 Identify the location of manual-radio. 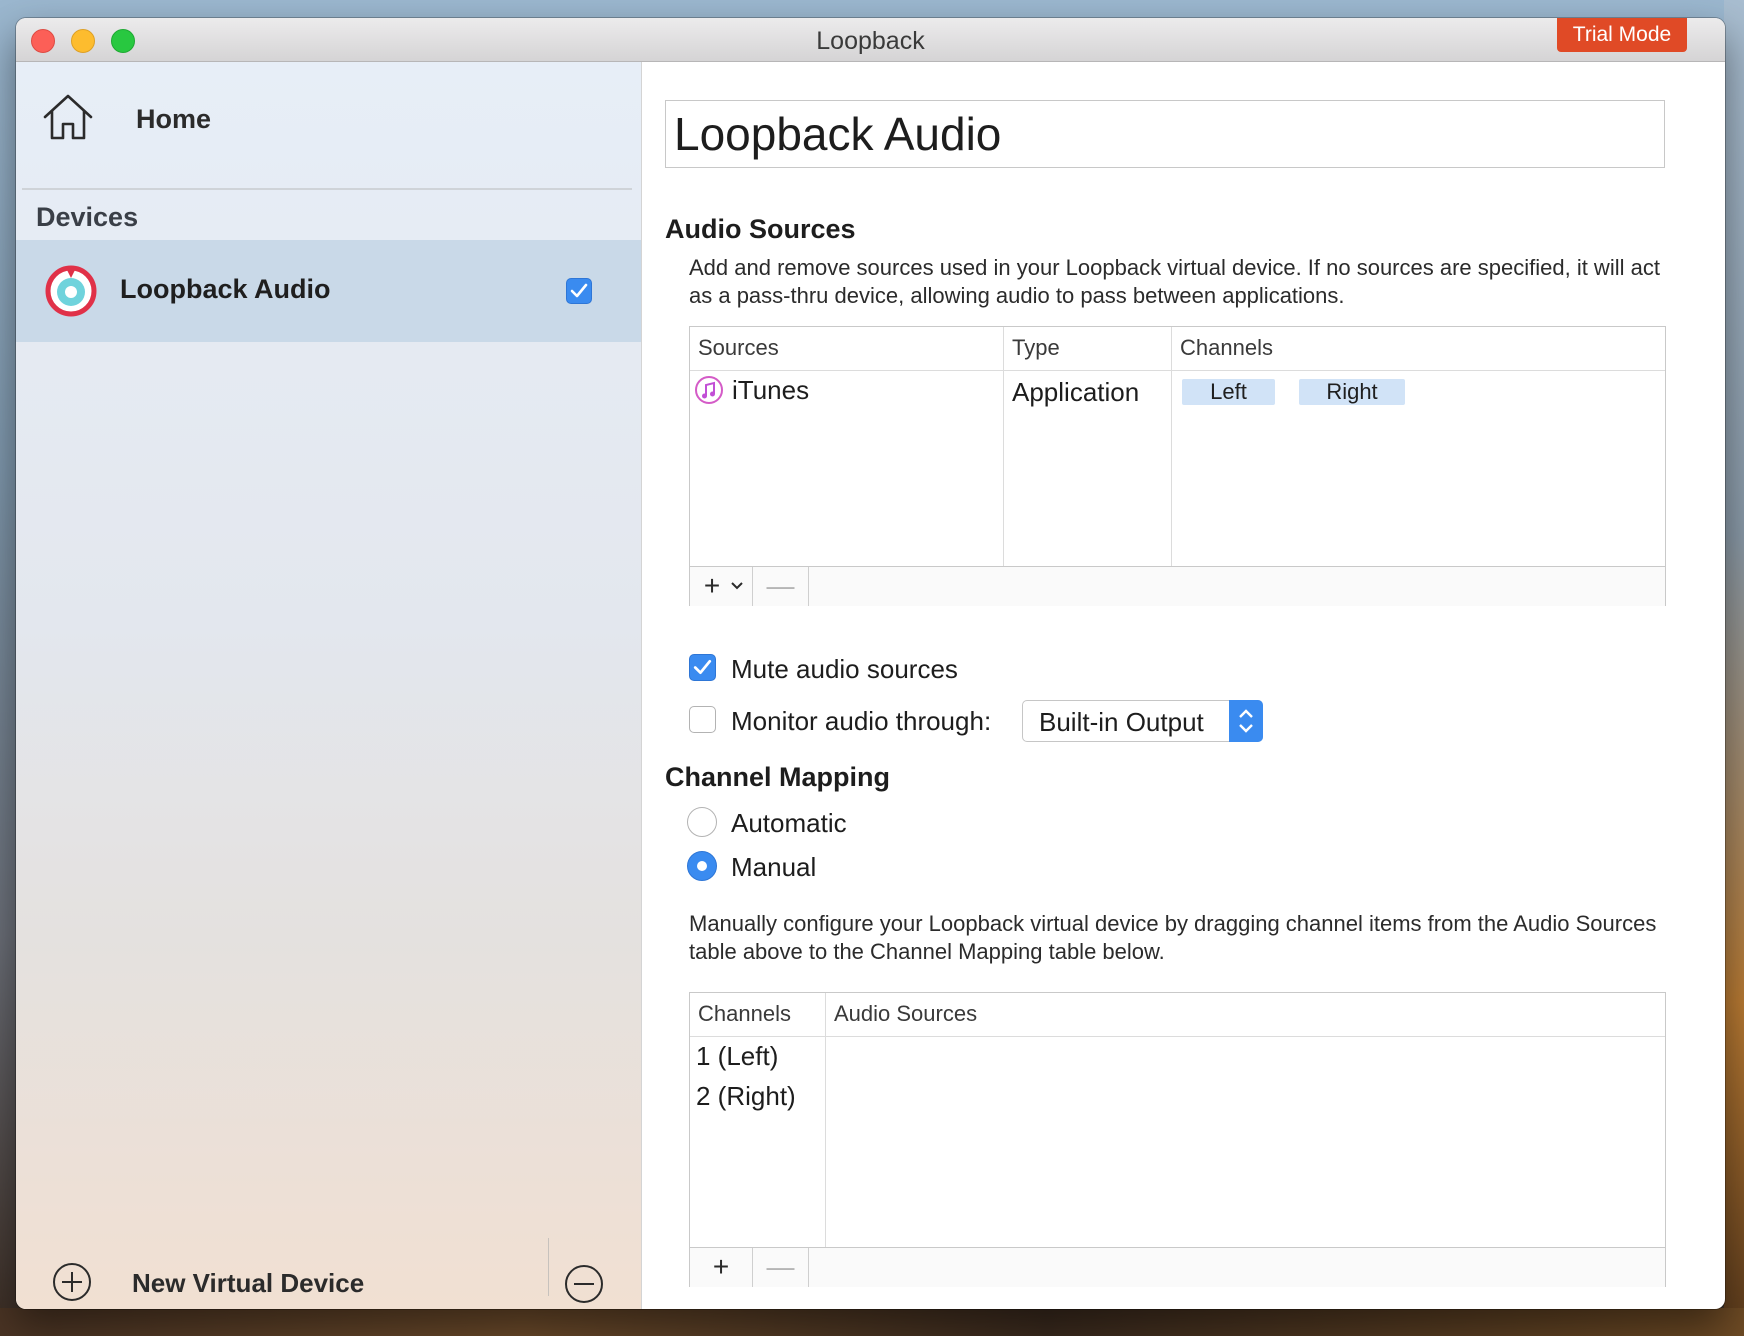
(702, 866).